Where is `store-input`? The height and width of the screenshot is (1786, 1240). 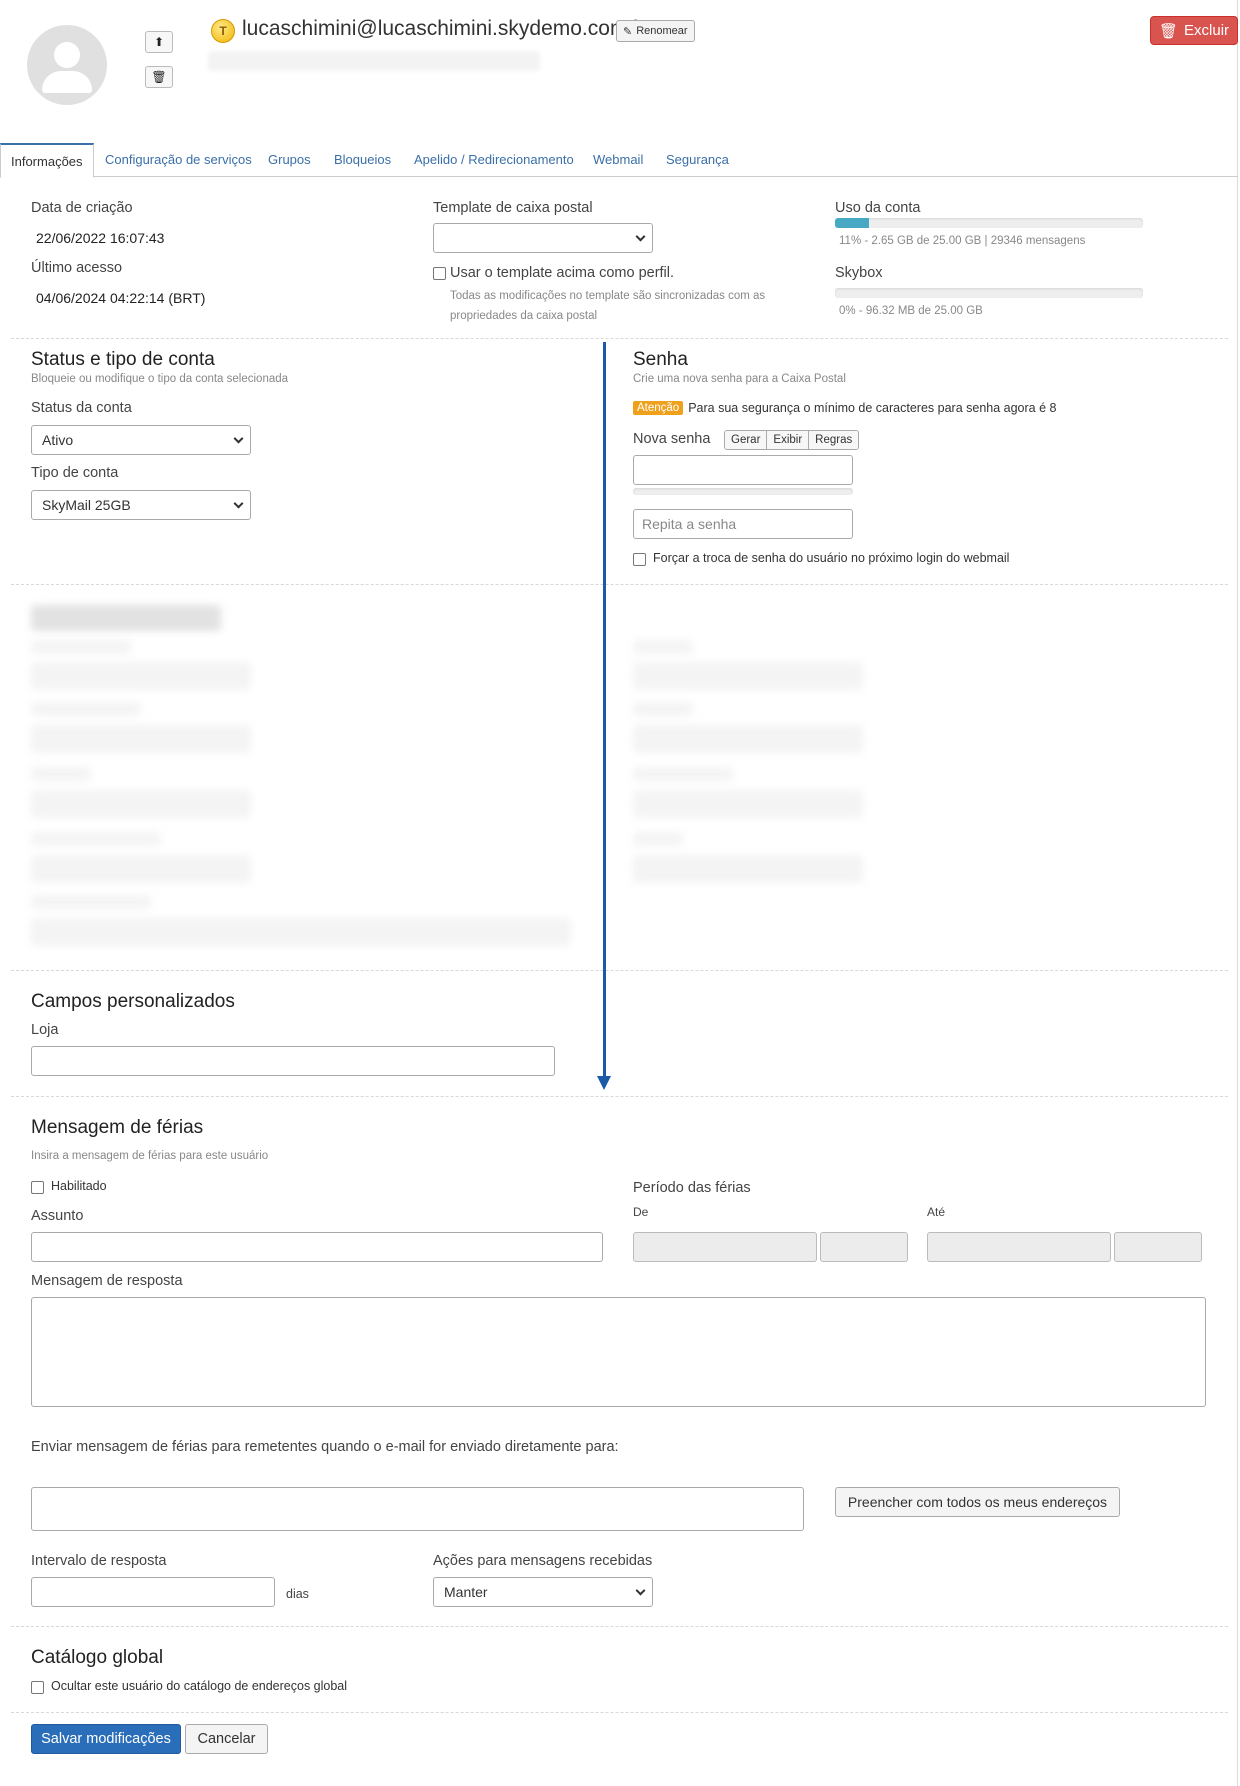 store-input is located at coordinates (293, 1061).